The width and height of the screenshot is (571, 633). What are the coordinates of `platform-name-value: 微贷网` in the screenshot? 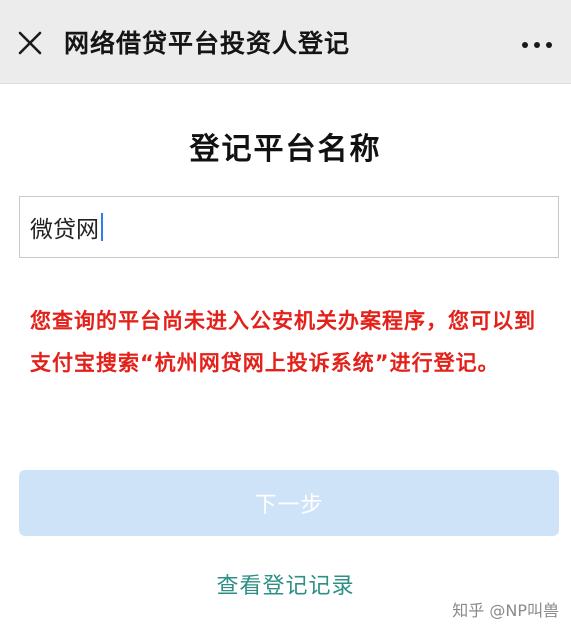 It's located at (64, 230).